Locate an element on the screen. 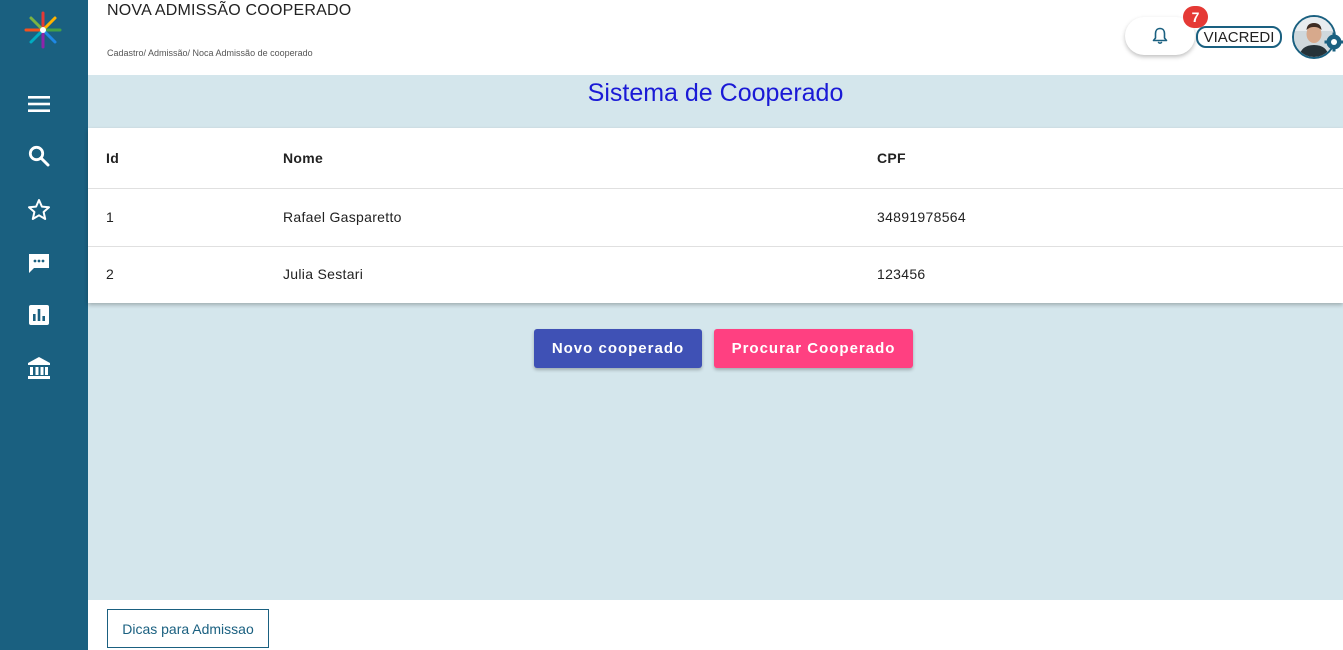  table-header-row: Id Nome CPF is located at coordinates (715, 158).